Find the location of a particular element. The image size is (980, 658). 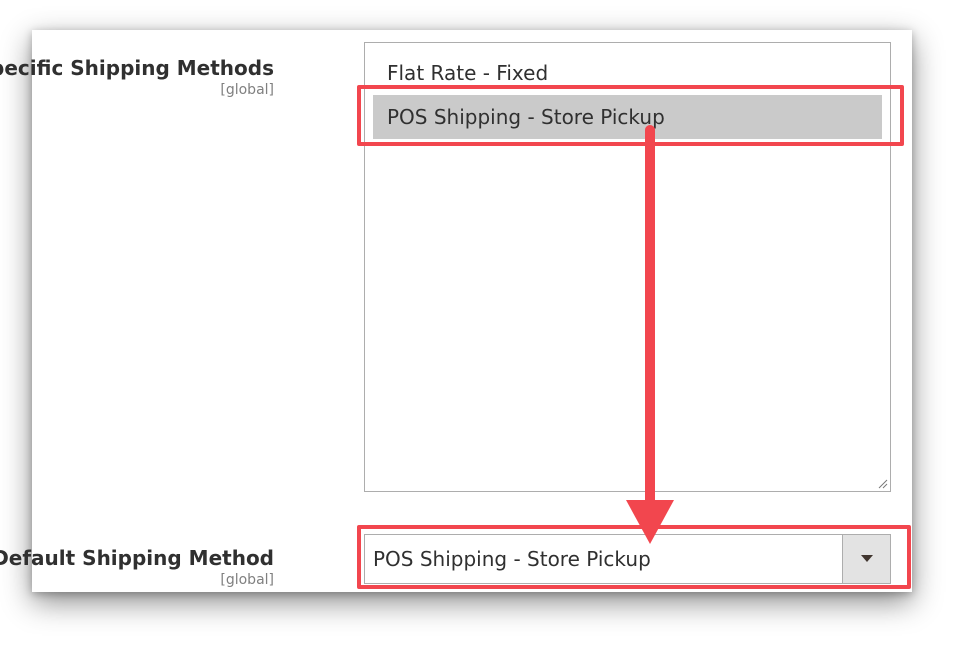

specific-shipping-methods-scope: [global] is located at coordinates (247, 90).